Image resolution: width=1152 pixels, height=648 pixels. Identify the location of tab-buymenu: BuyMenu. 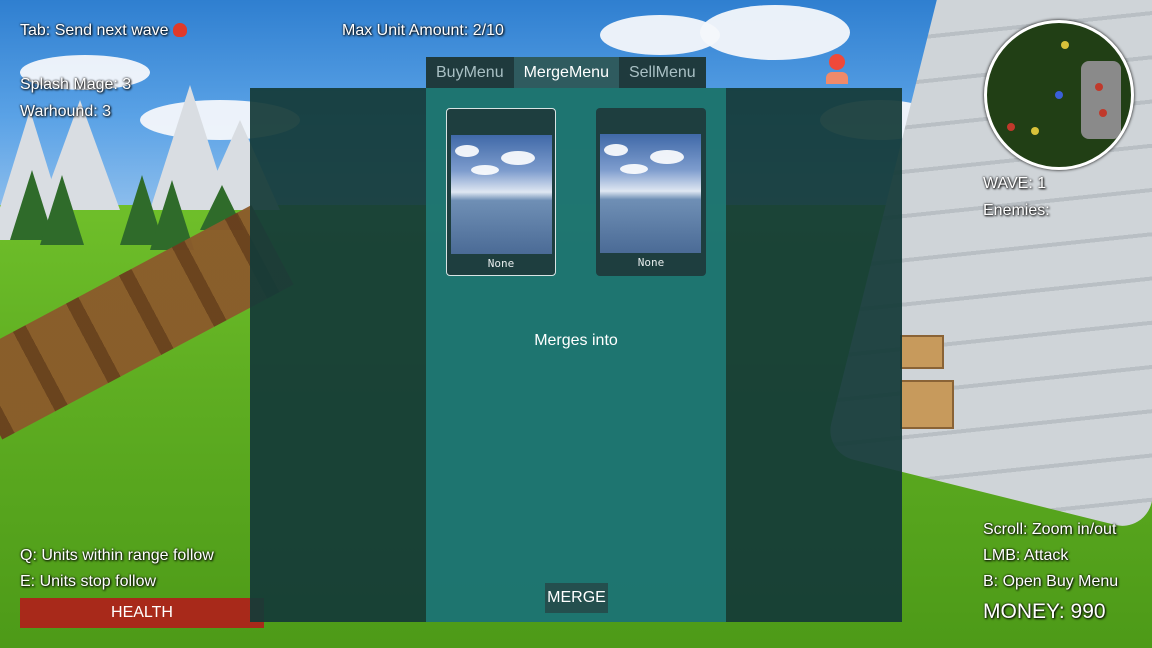
(470, 72).